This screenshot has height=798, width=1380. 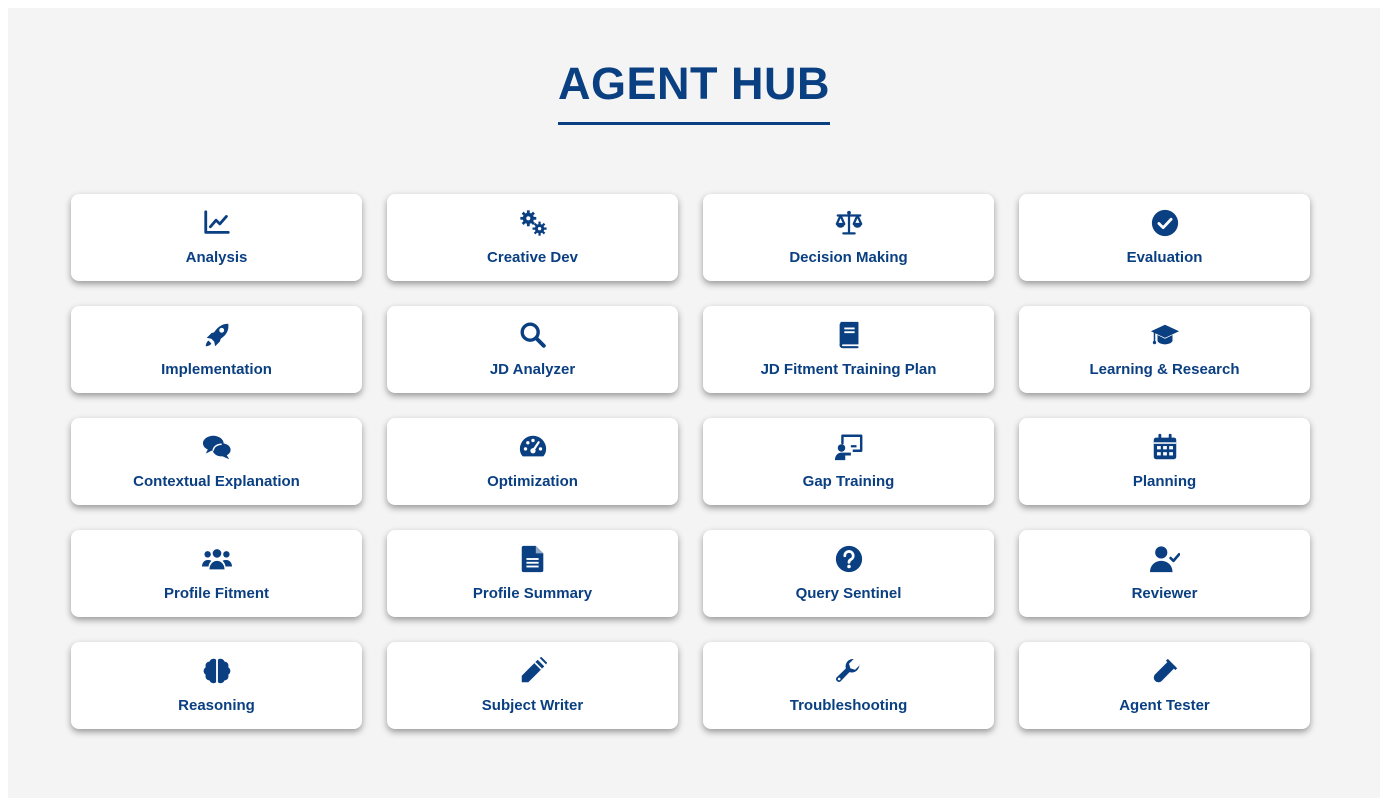 I want to click on comments-icon, so click(x=217, y=447).